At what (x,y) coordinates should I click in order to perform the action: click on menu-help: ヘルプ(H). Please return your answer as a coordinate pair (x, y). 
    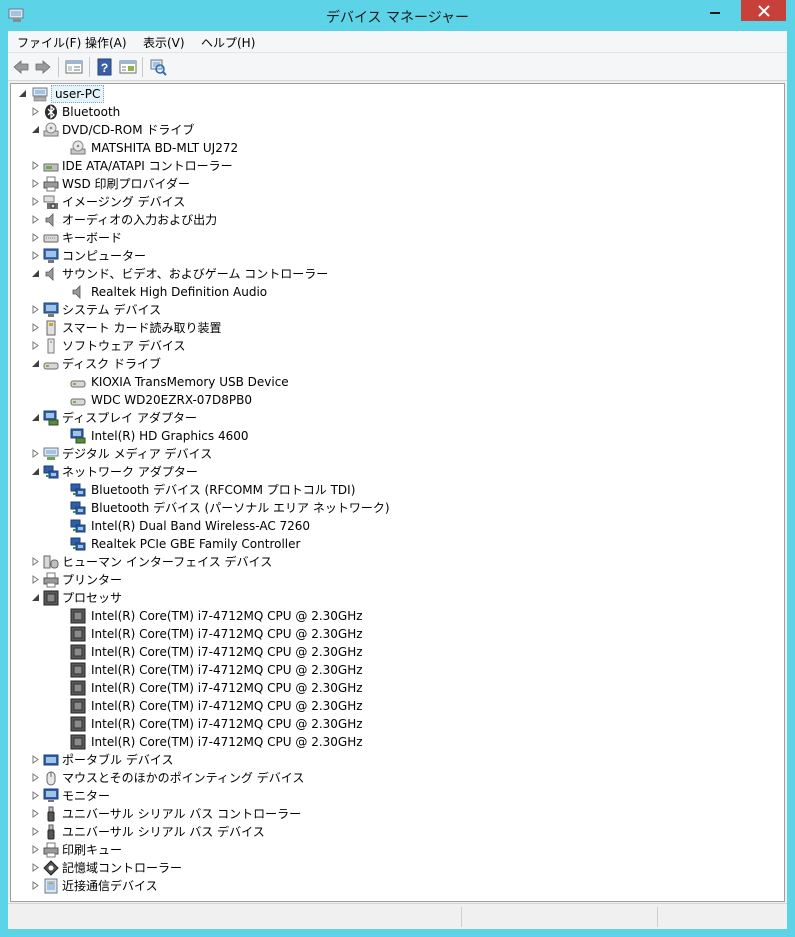
    Looking at the image, I should click on (228, 42).